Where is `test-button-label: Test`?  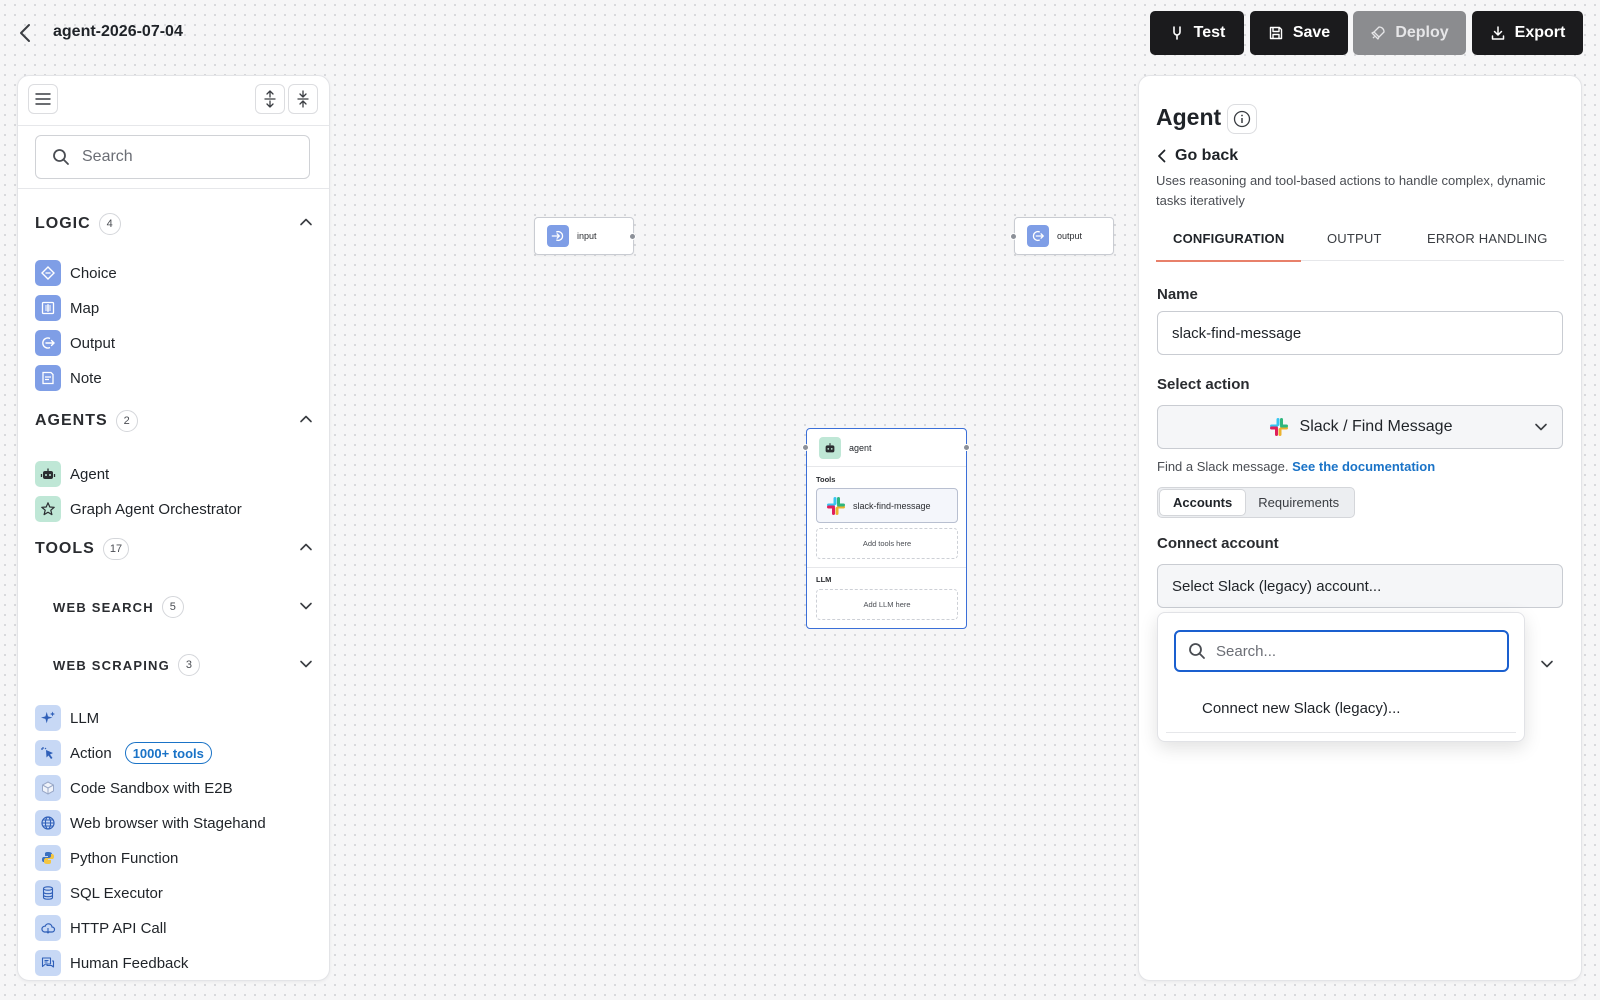
test-button-label: Test is located at coordinates (1209, 32).